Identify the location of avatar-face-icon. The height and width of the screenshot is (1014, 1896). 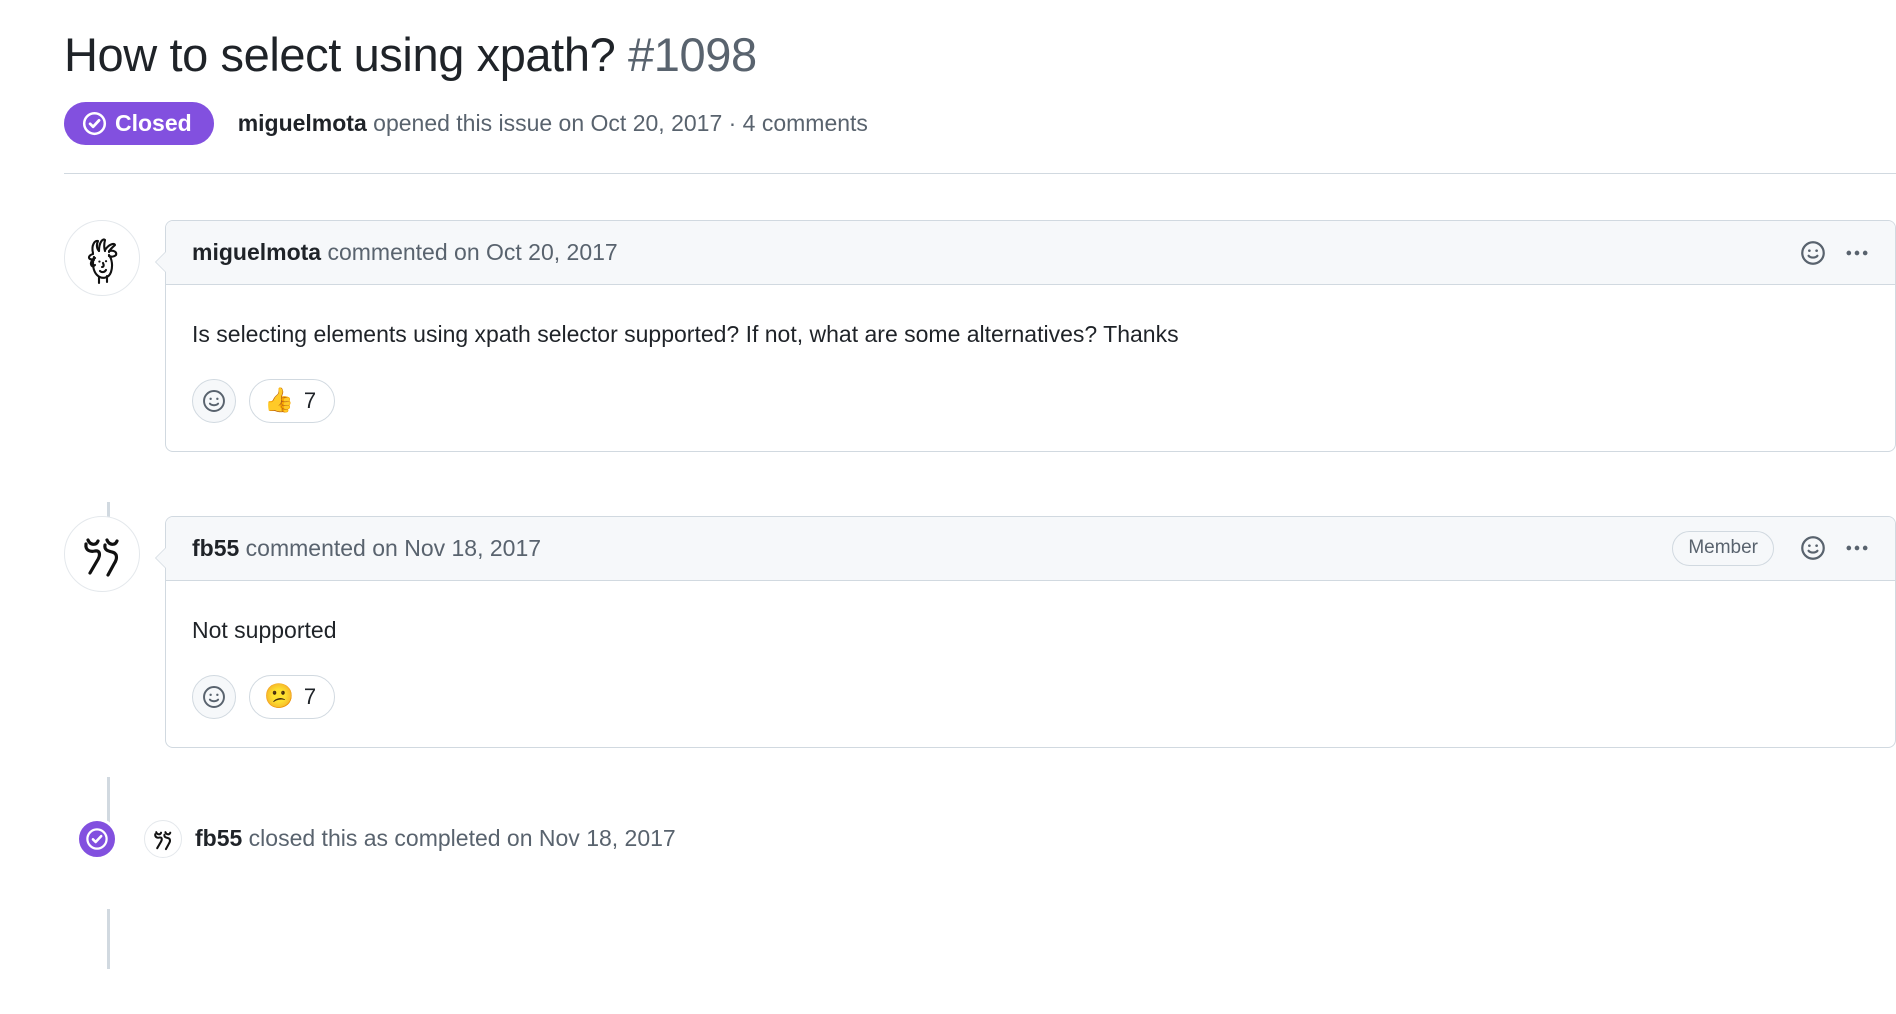
(102, 261).